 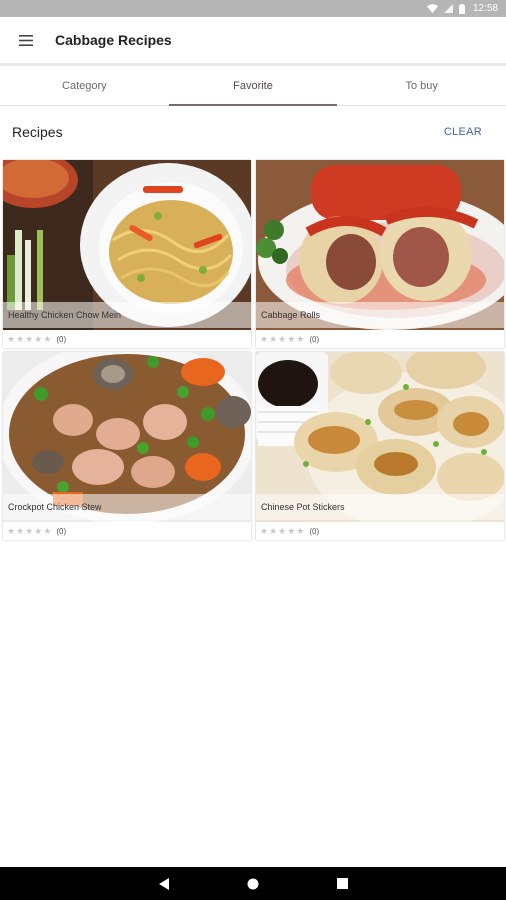 I want to click on home-button, so click(x=253, y=884).